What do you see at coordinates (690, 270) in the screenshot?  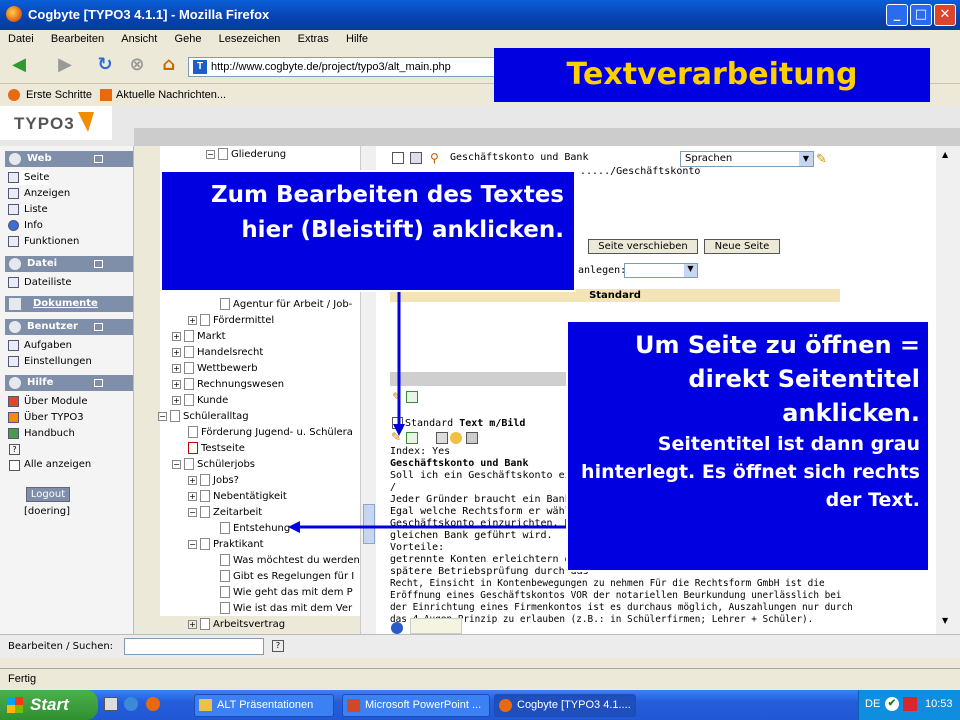 I see `chevron-down-icon: ▼` at bounding box center [690, 270].